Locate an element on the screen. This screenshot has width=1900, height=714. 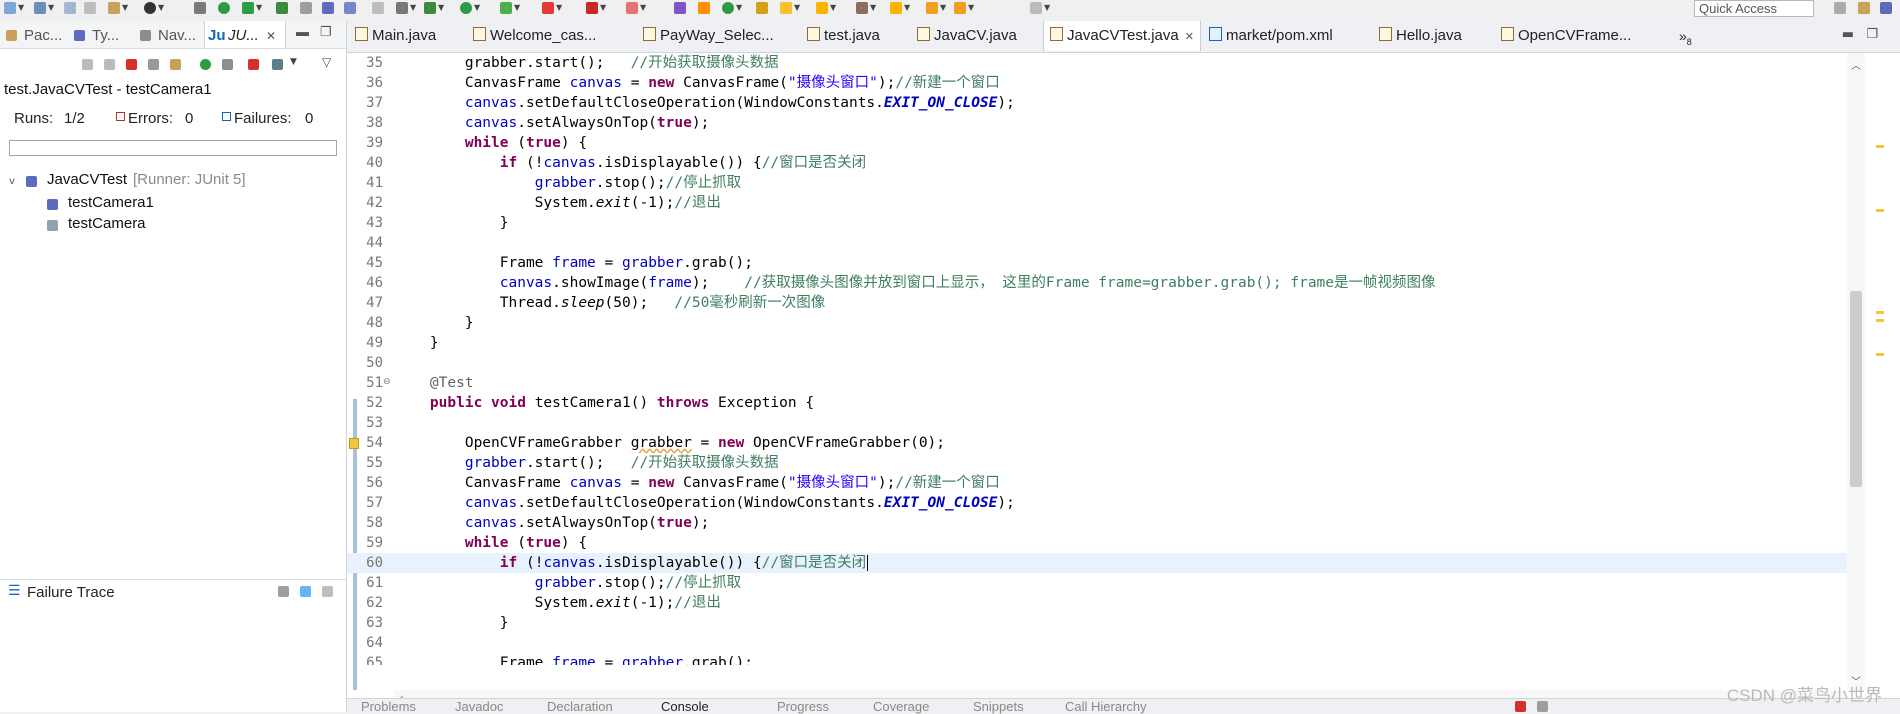
back-icon is located at coordinates (932, 8).